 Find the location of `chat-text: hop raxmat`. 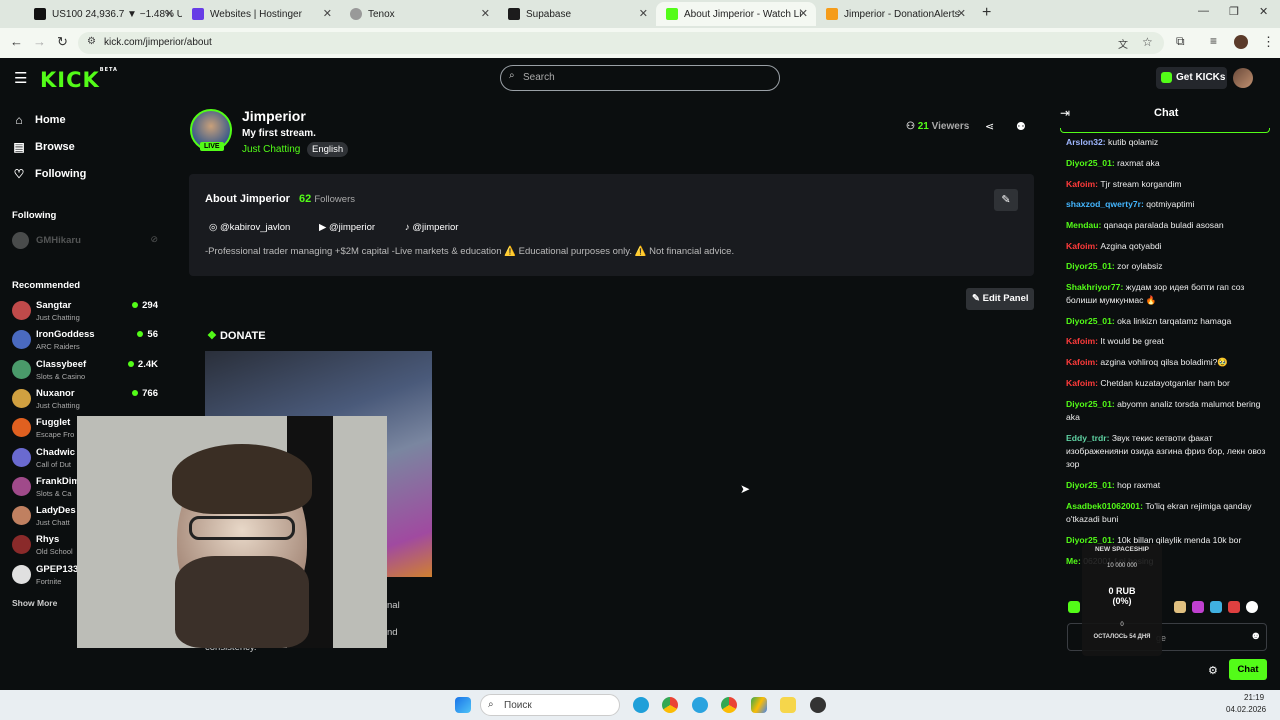

chat-text: hop raxmat is located at coordinates (1139, 485).